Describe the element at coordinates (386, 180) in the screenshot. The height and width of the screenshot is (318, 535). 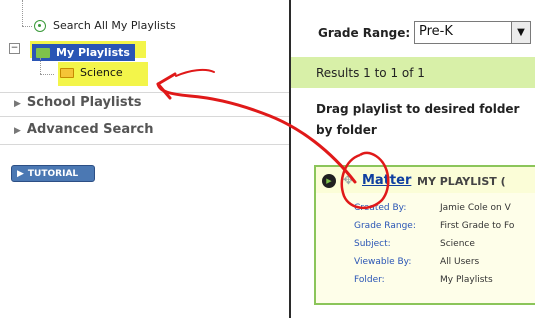
I see `playlist-title-link: Matter` at that location.